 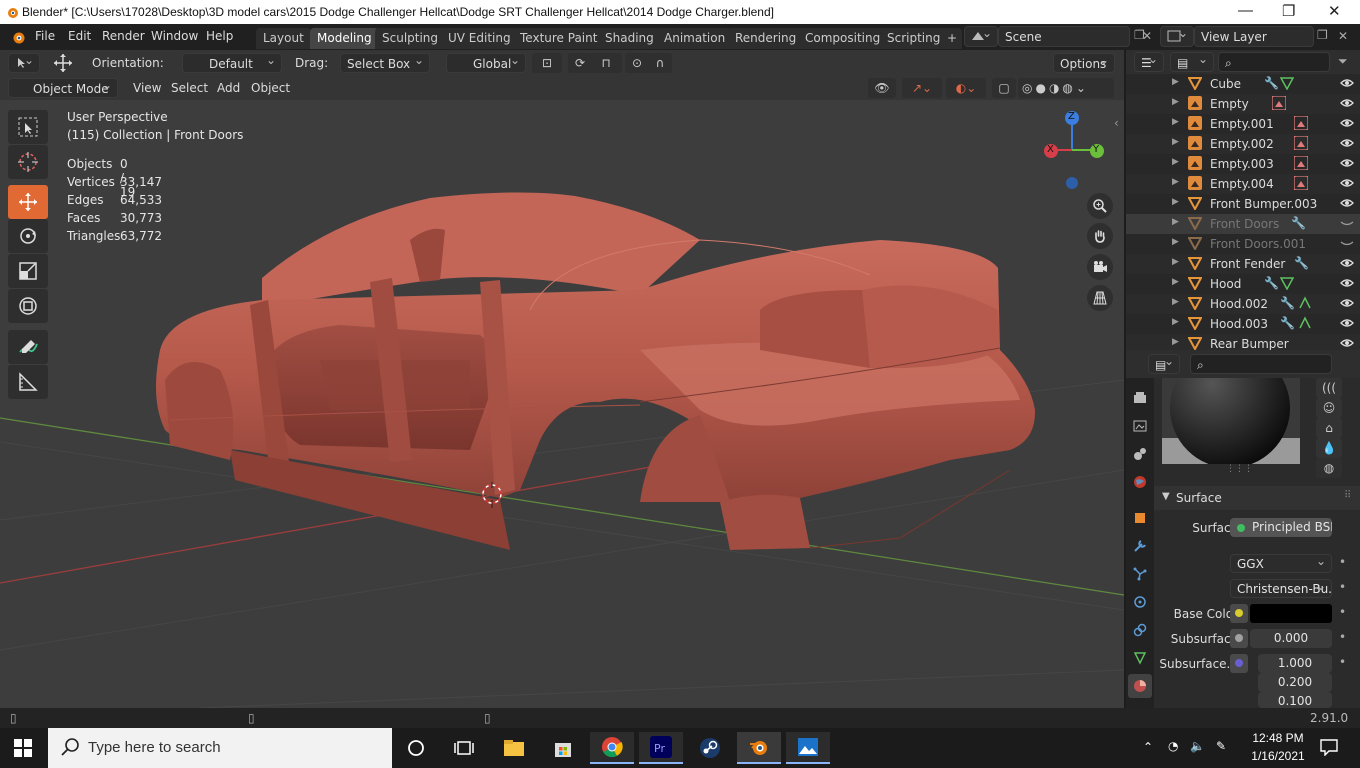 I want to click on windows-start-icon, so click(x=23, y=749).